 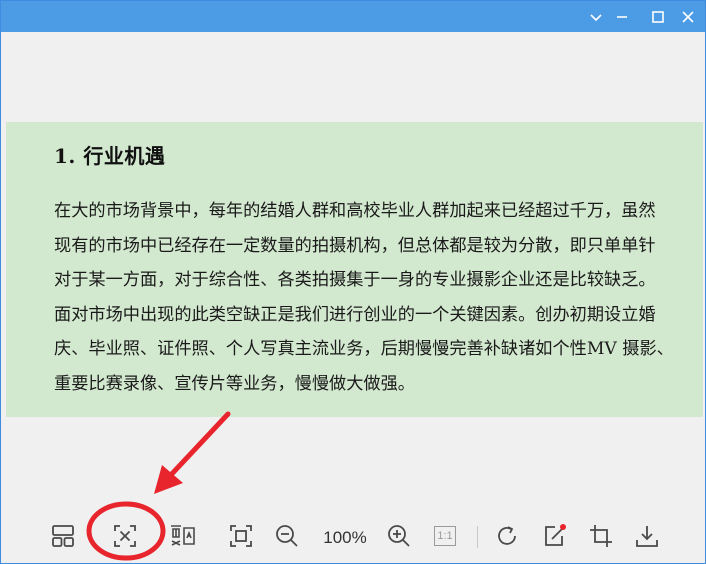 I want to click on paragraph-line: 现有的市场中已经存在一定数量的拍摄机构，但总体都是较为分散，即只单单针, so click(x=355, y=245).